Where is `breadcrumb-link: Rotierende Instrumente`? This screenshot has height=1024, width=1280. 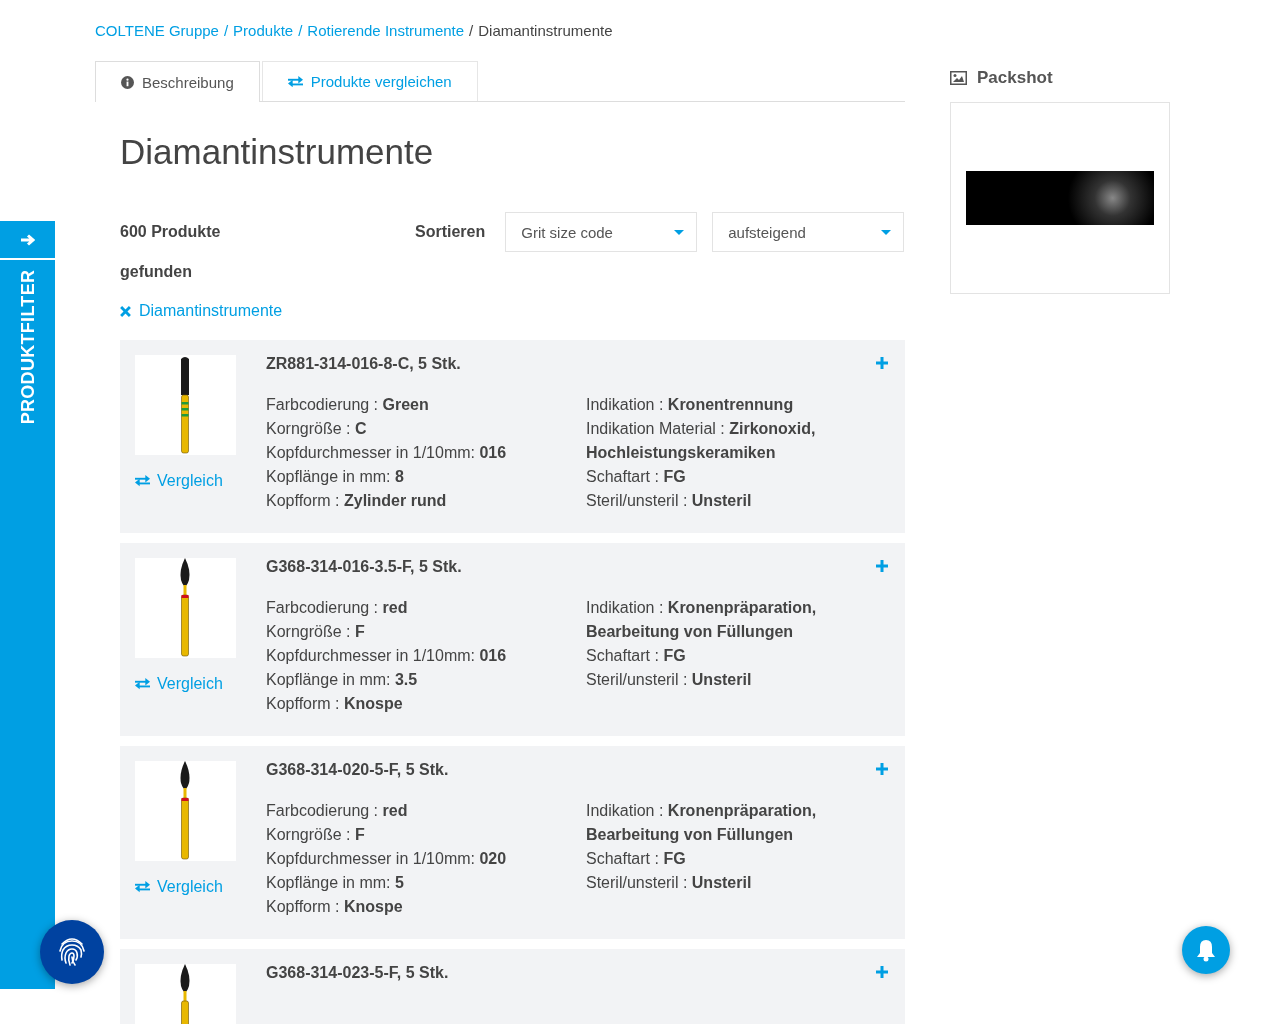 breadcrumb-link: Rotierende Instrumente is located at coordinates (386, 30).